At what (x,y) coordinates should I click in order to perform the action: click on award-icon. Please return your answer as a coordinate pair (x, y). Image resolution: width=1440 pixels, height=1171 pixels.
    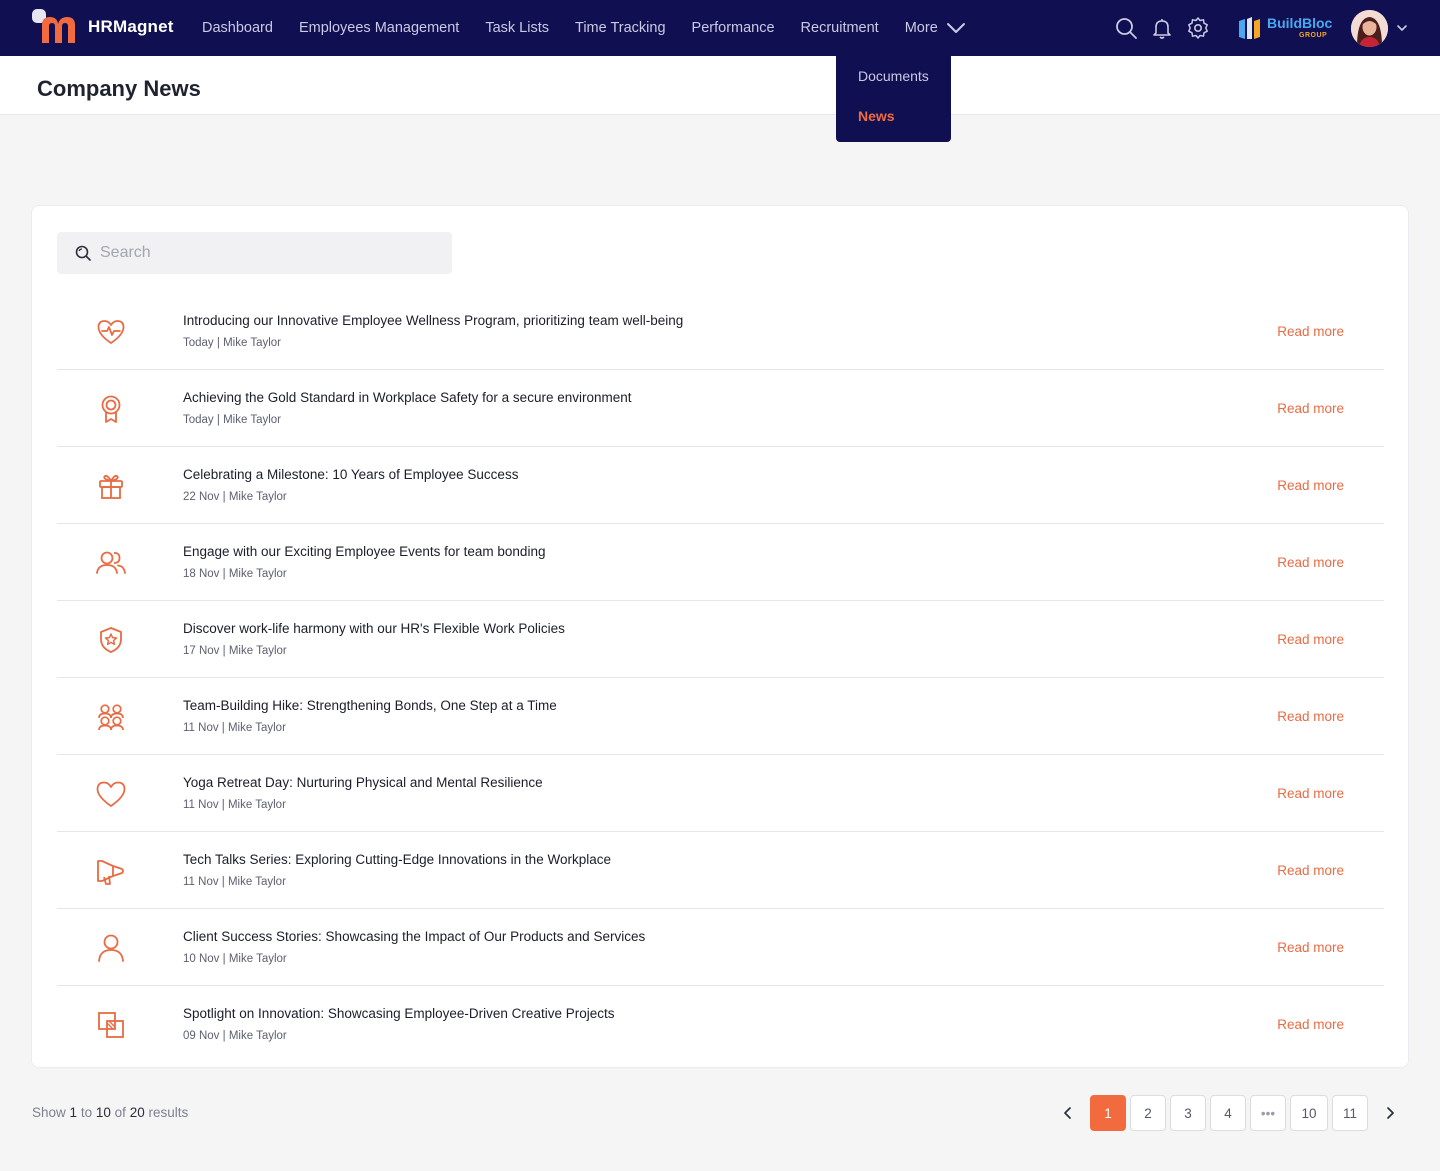
    Looking at the image, I should click on (111, 409).